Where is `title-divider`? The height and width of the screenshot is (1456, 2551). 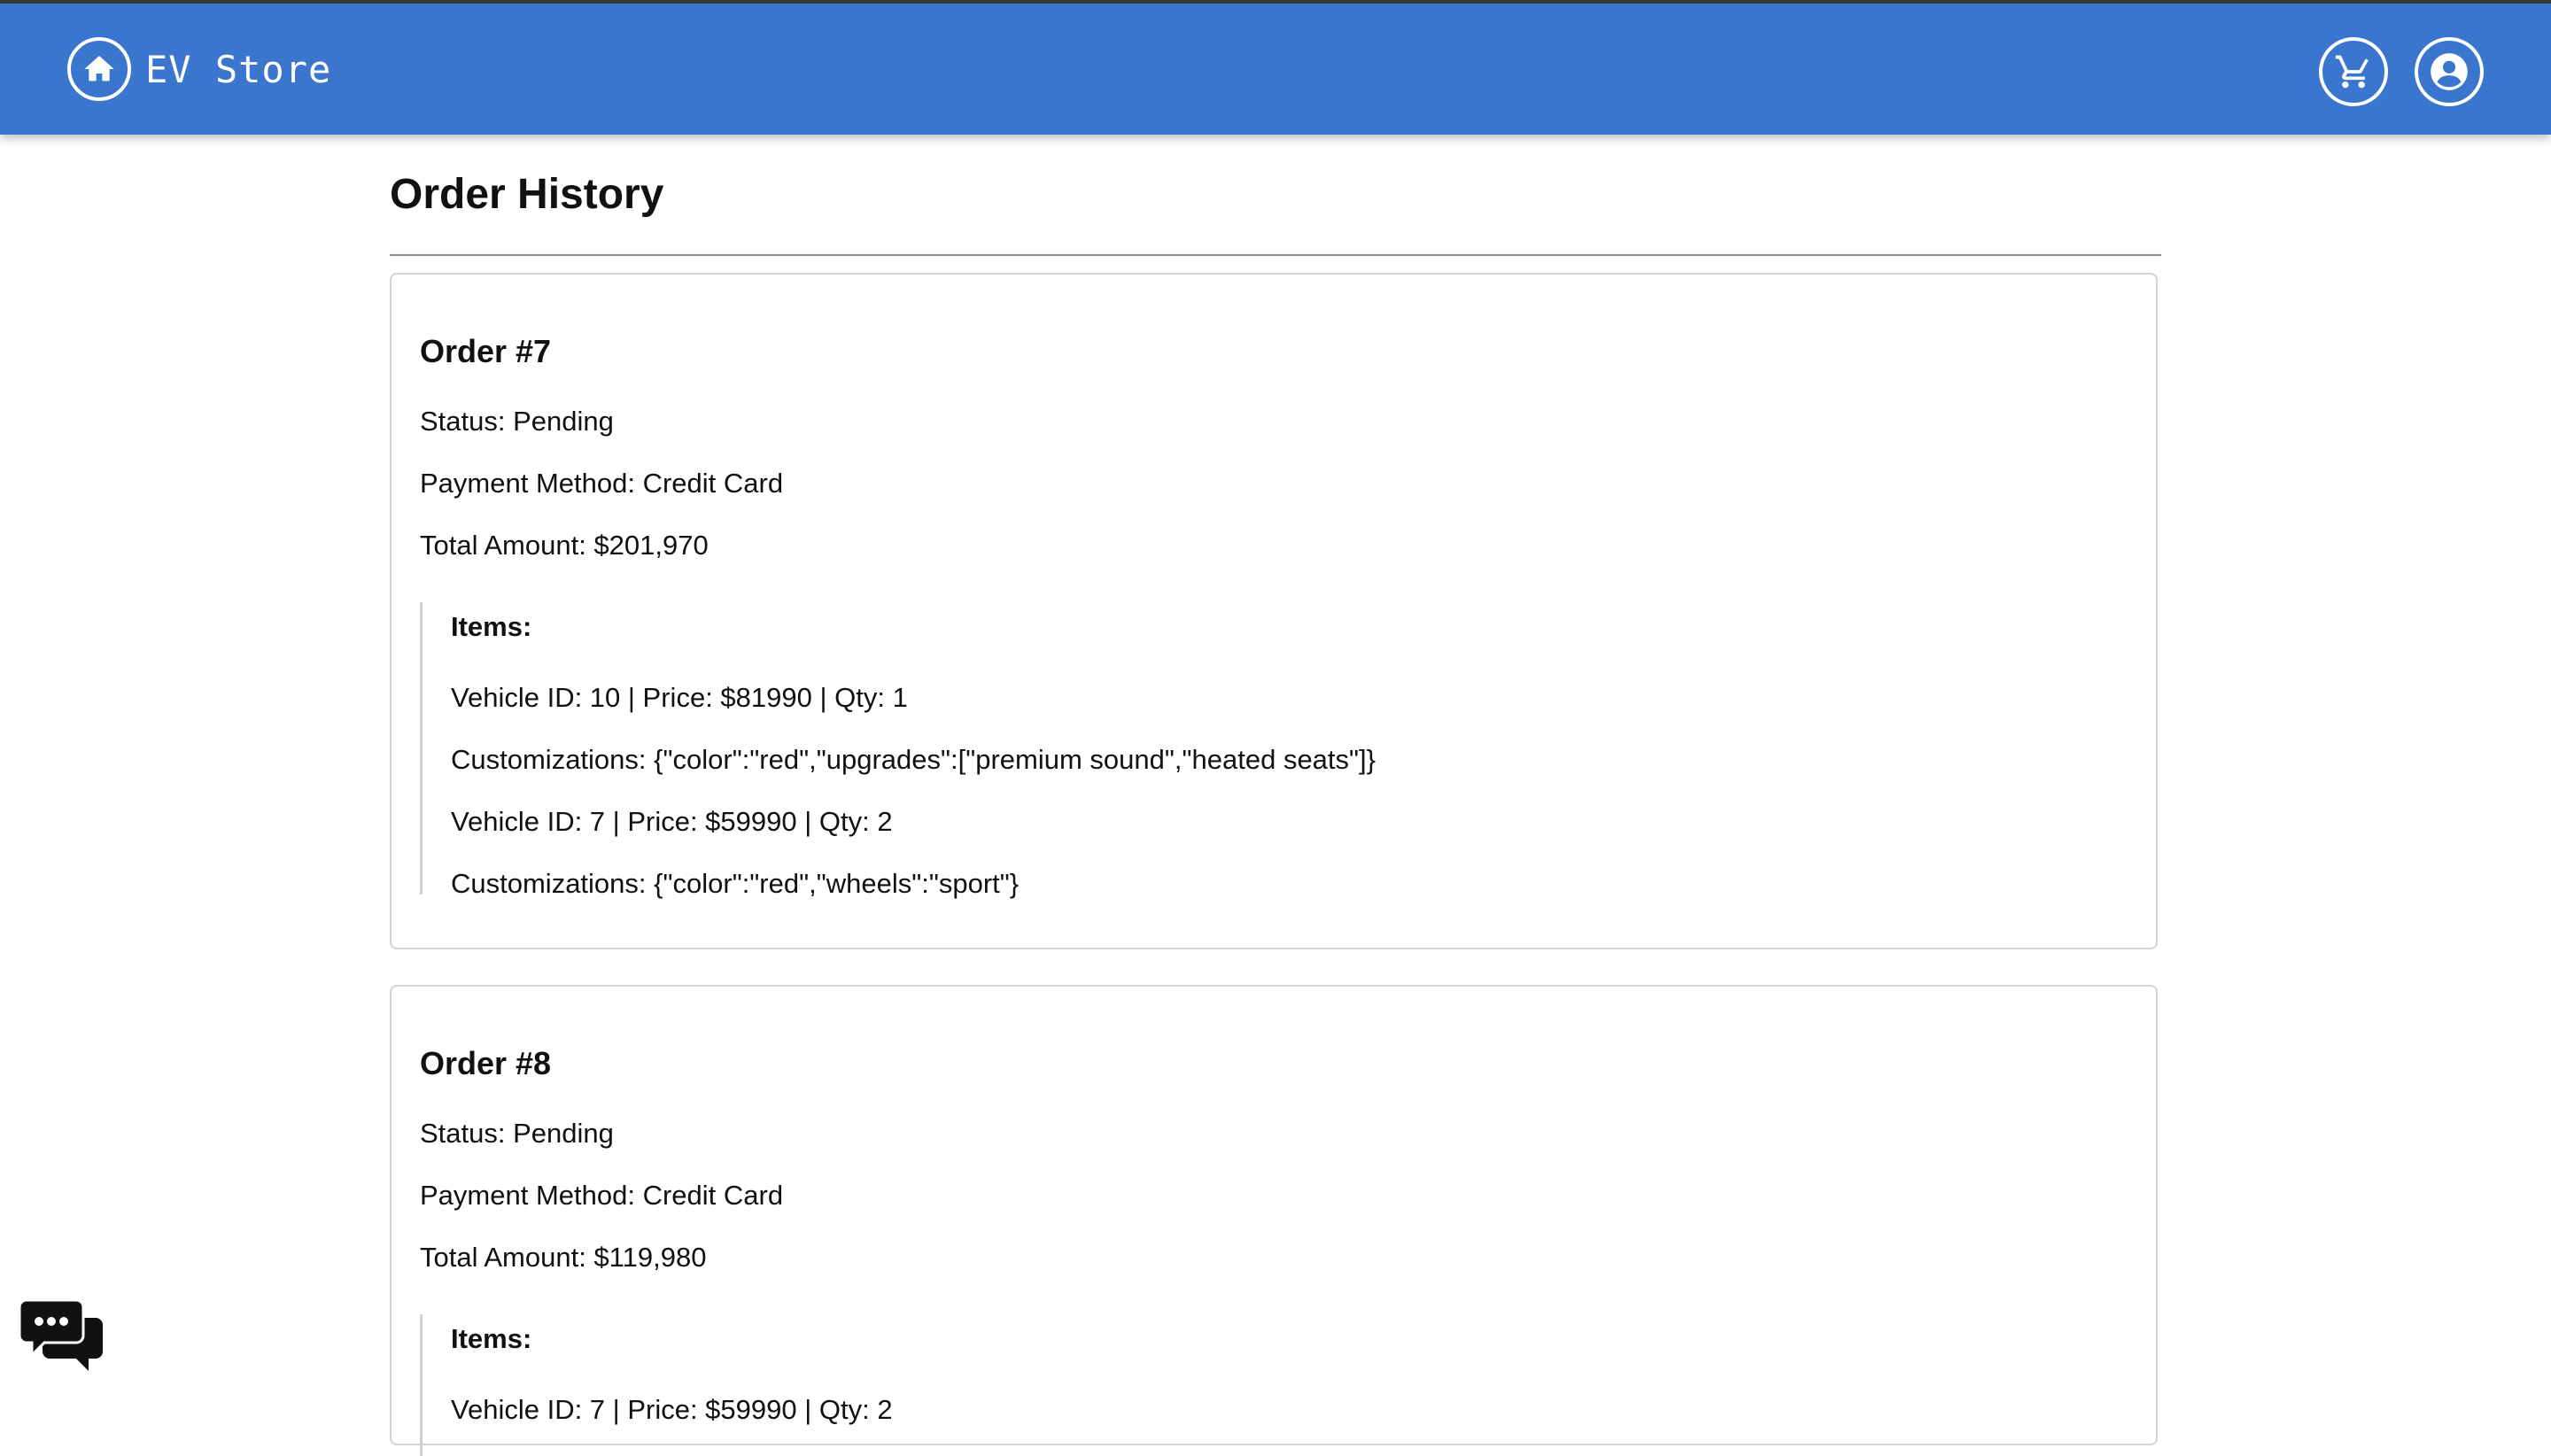
title-divider is located at coordinates (1275, 255).